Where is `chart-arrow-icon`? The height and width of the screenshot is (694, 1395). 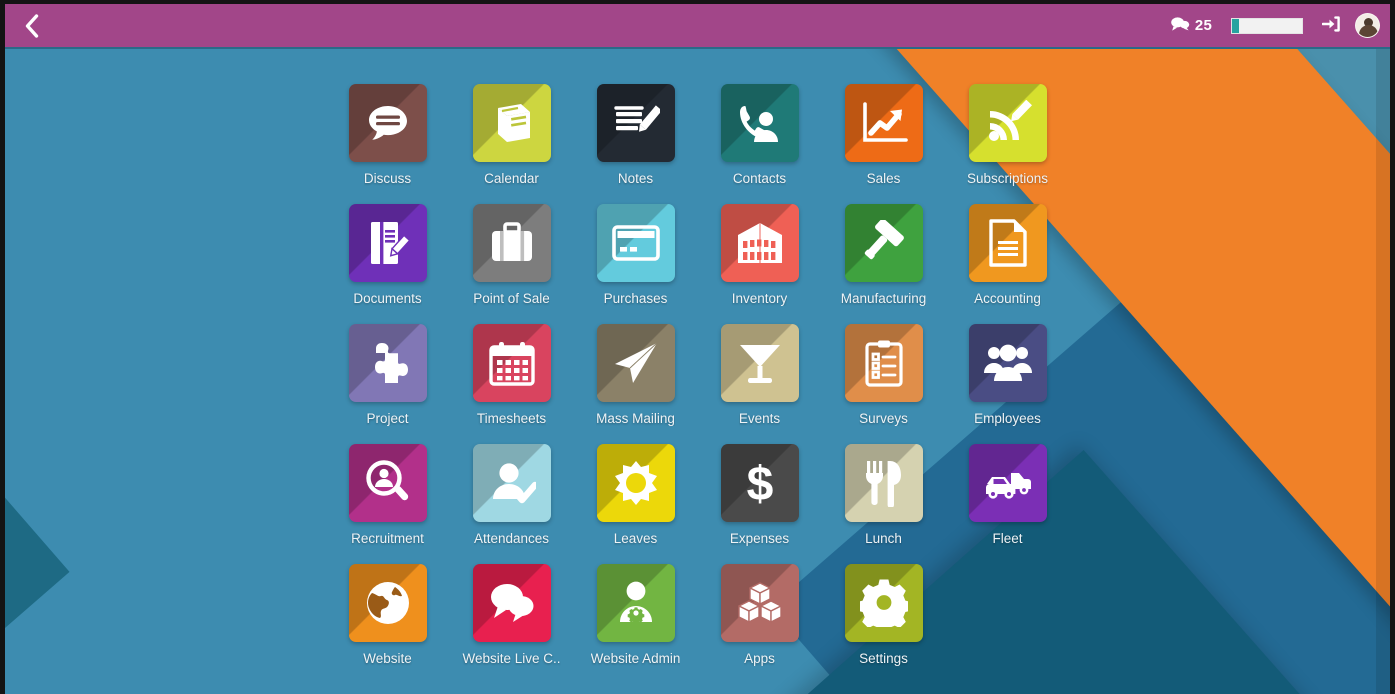 chart-arrow-icon is located at coordinates (883, 123).